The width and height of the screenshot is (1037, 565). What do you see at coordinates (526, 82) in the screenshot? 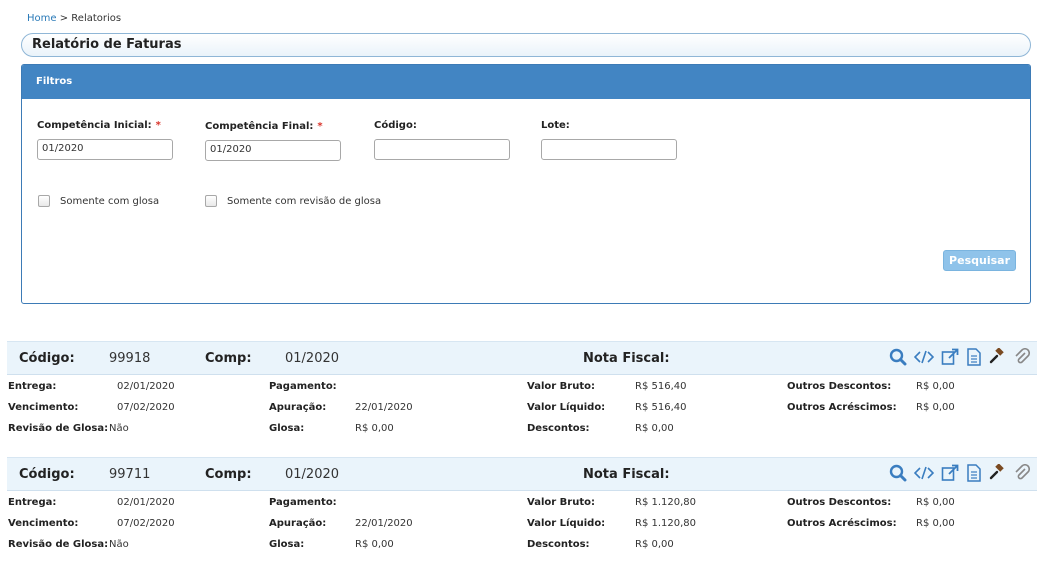
I see `filters-header: Filtros` at bounding box center [526, 82].